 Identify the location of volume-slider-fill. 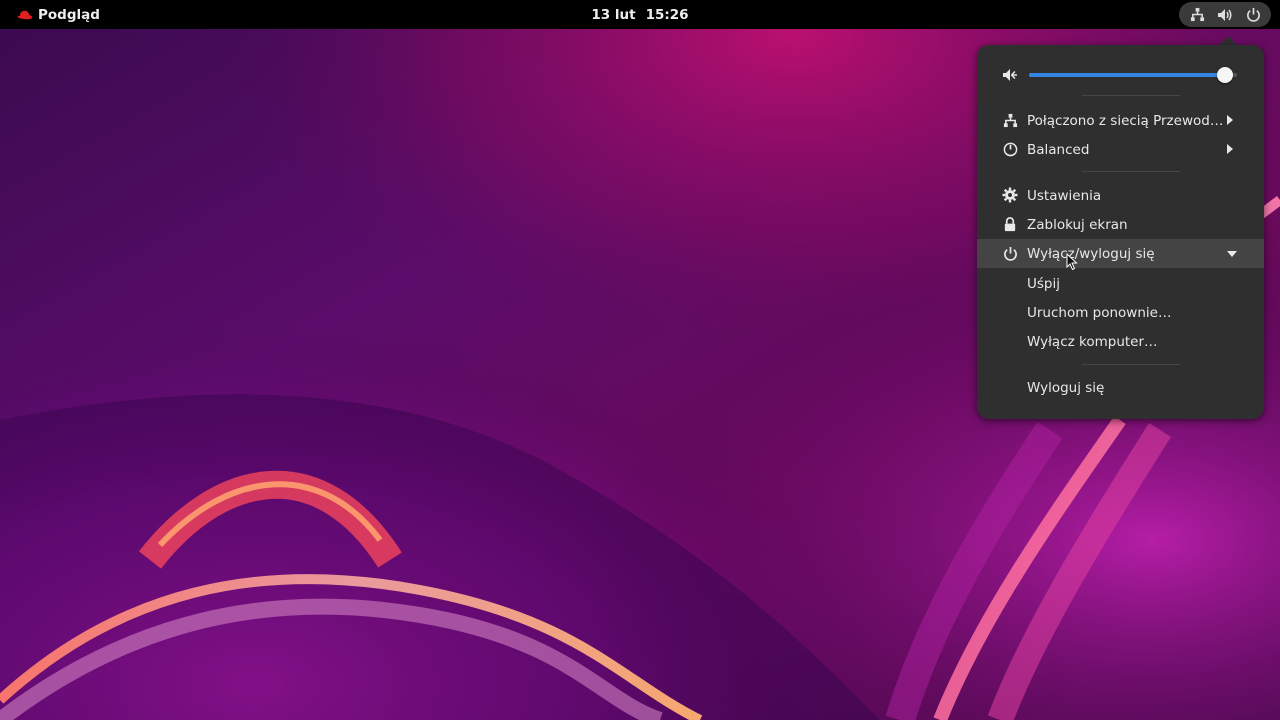
(1127, 75).